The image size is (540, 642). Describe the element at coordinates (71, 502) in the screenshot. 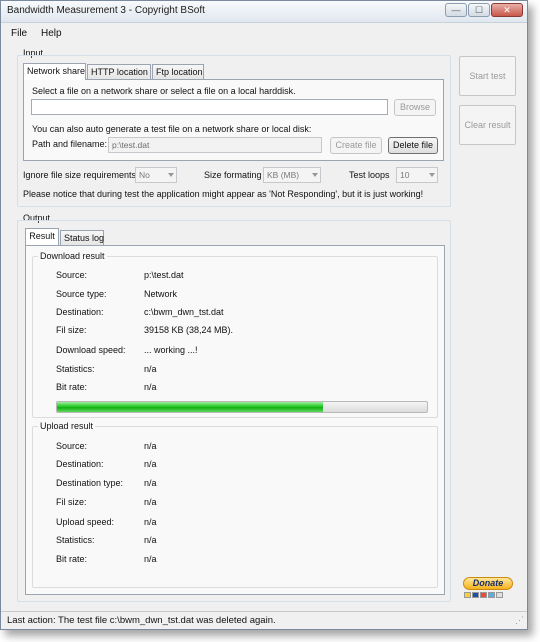

I see `upload-file-size-label: Fil size:` at that location.